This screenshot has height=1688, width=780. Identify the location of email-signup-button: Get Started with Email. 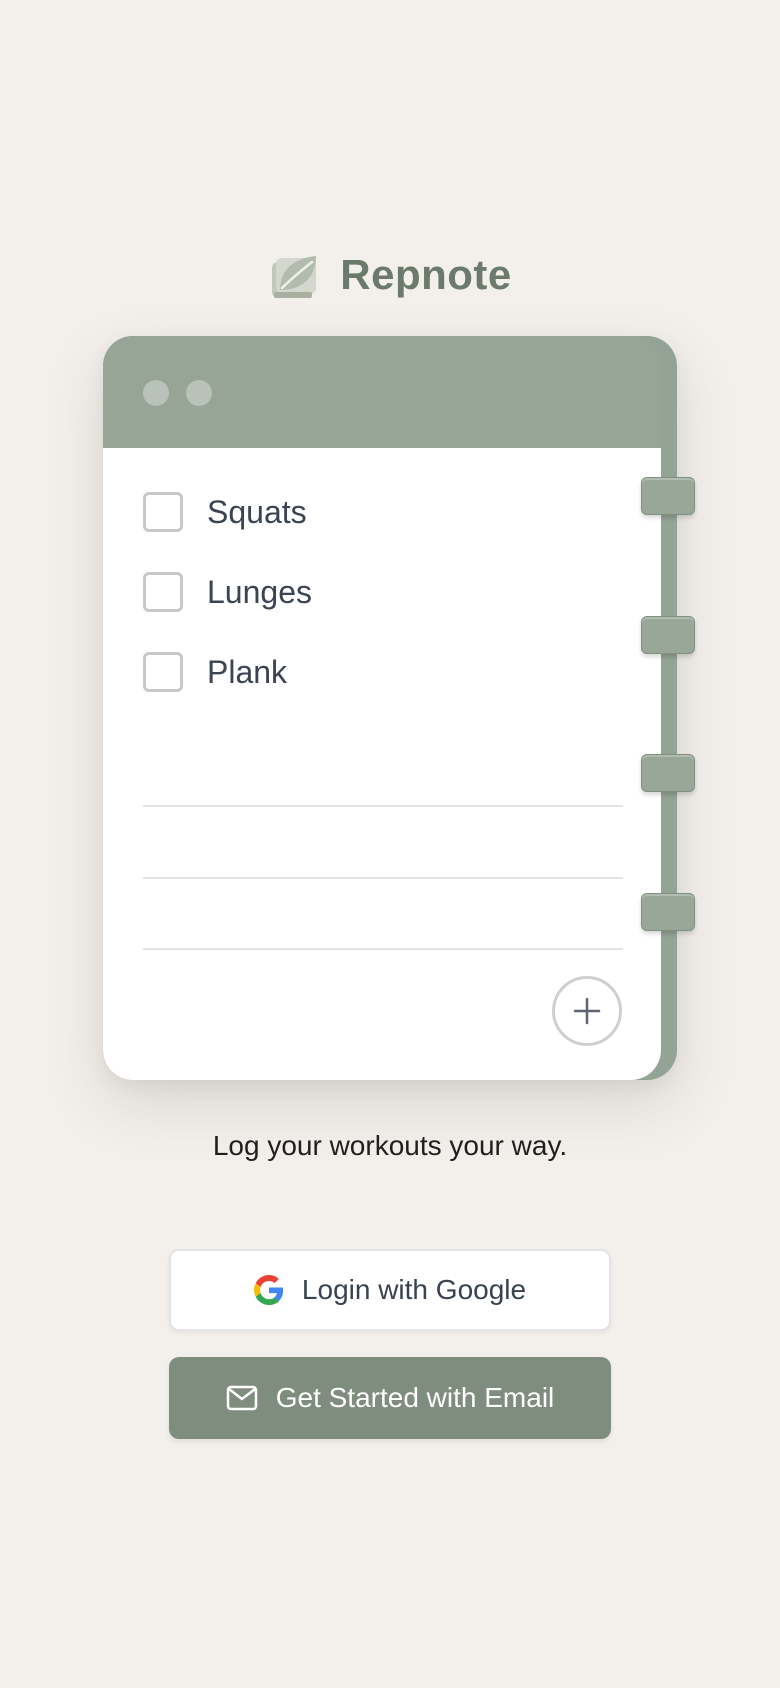
(390, 1398).